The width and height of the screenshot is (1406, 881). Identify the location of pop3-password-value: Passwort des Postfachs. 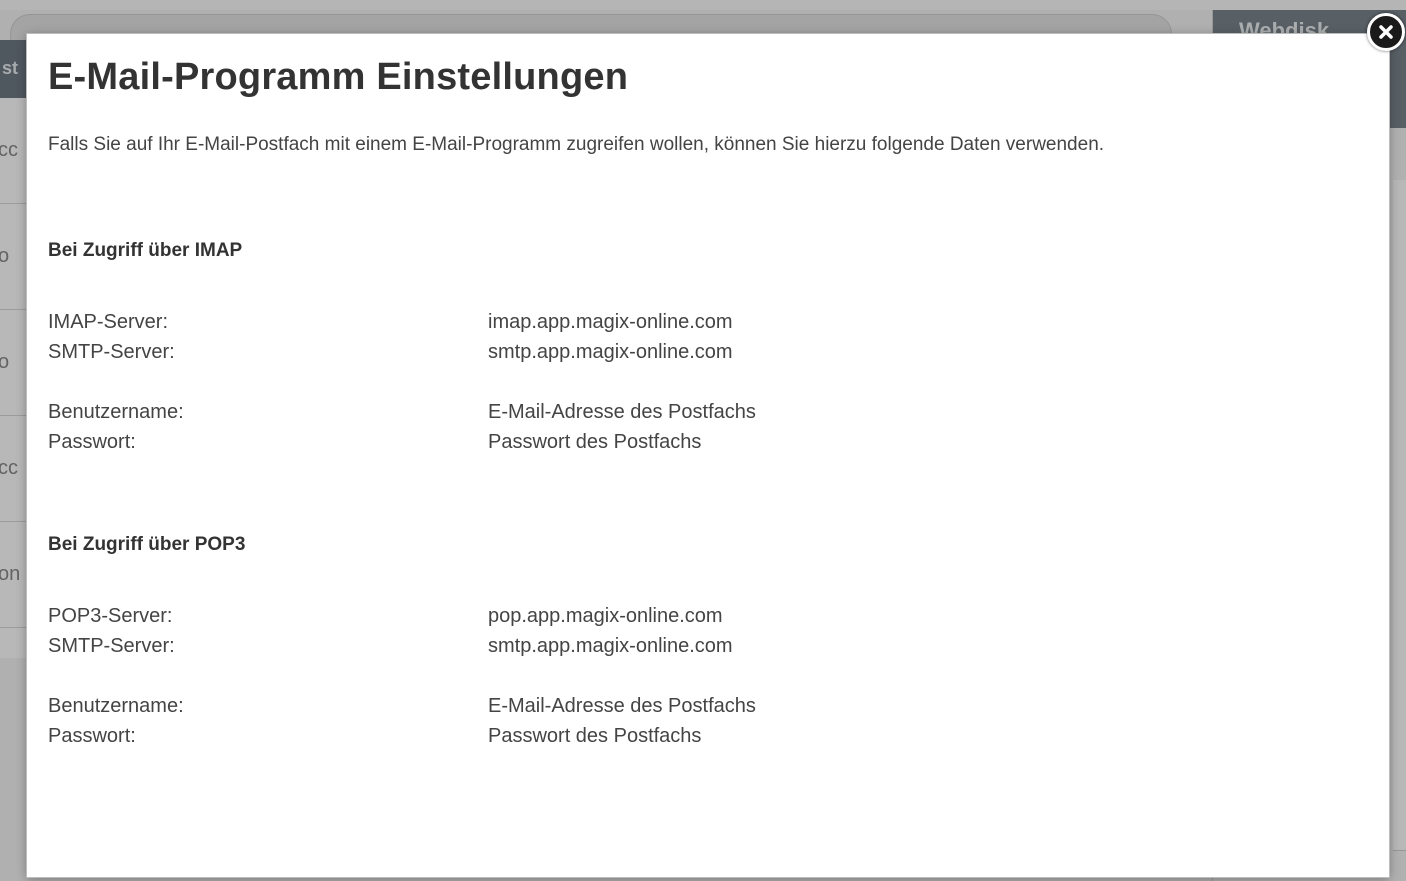
(595, 736).